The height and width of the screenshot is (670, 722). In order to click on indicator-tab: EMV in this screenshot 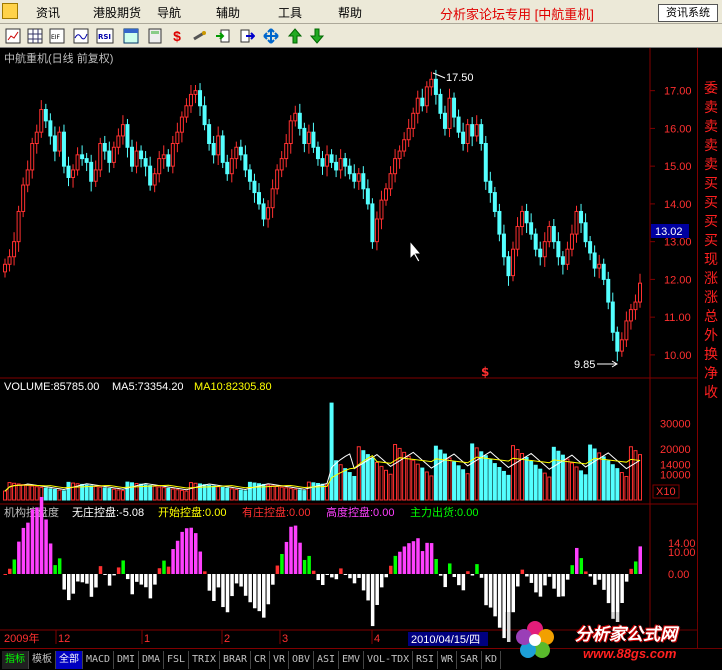, I will do `click(352, 660)`.